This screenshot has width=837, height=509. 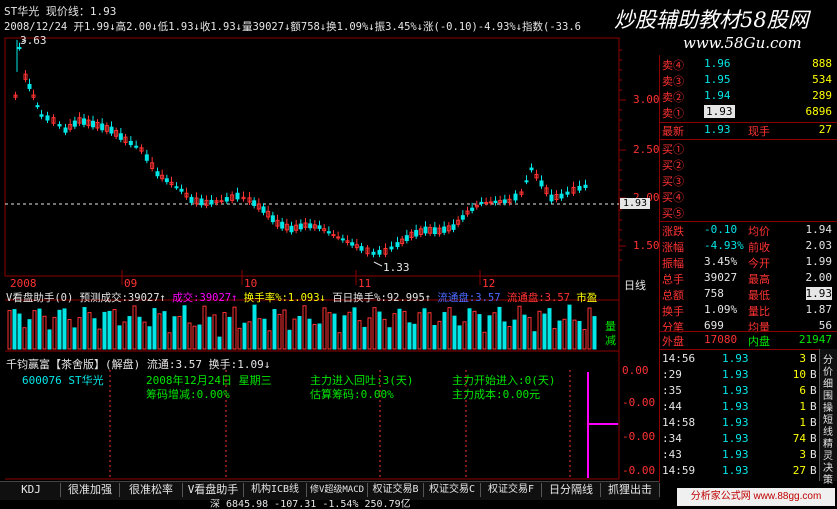 What do you see at coordinates (747, 112) in the screenshot?
I see `ask-row-1: 卖① 1.93 6896` at bounding box center [747, 112].